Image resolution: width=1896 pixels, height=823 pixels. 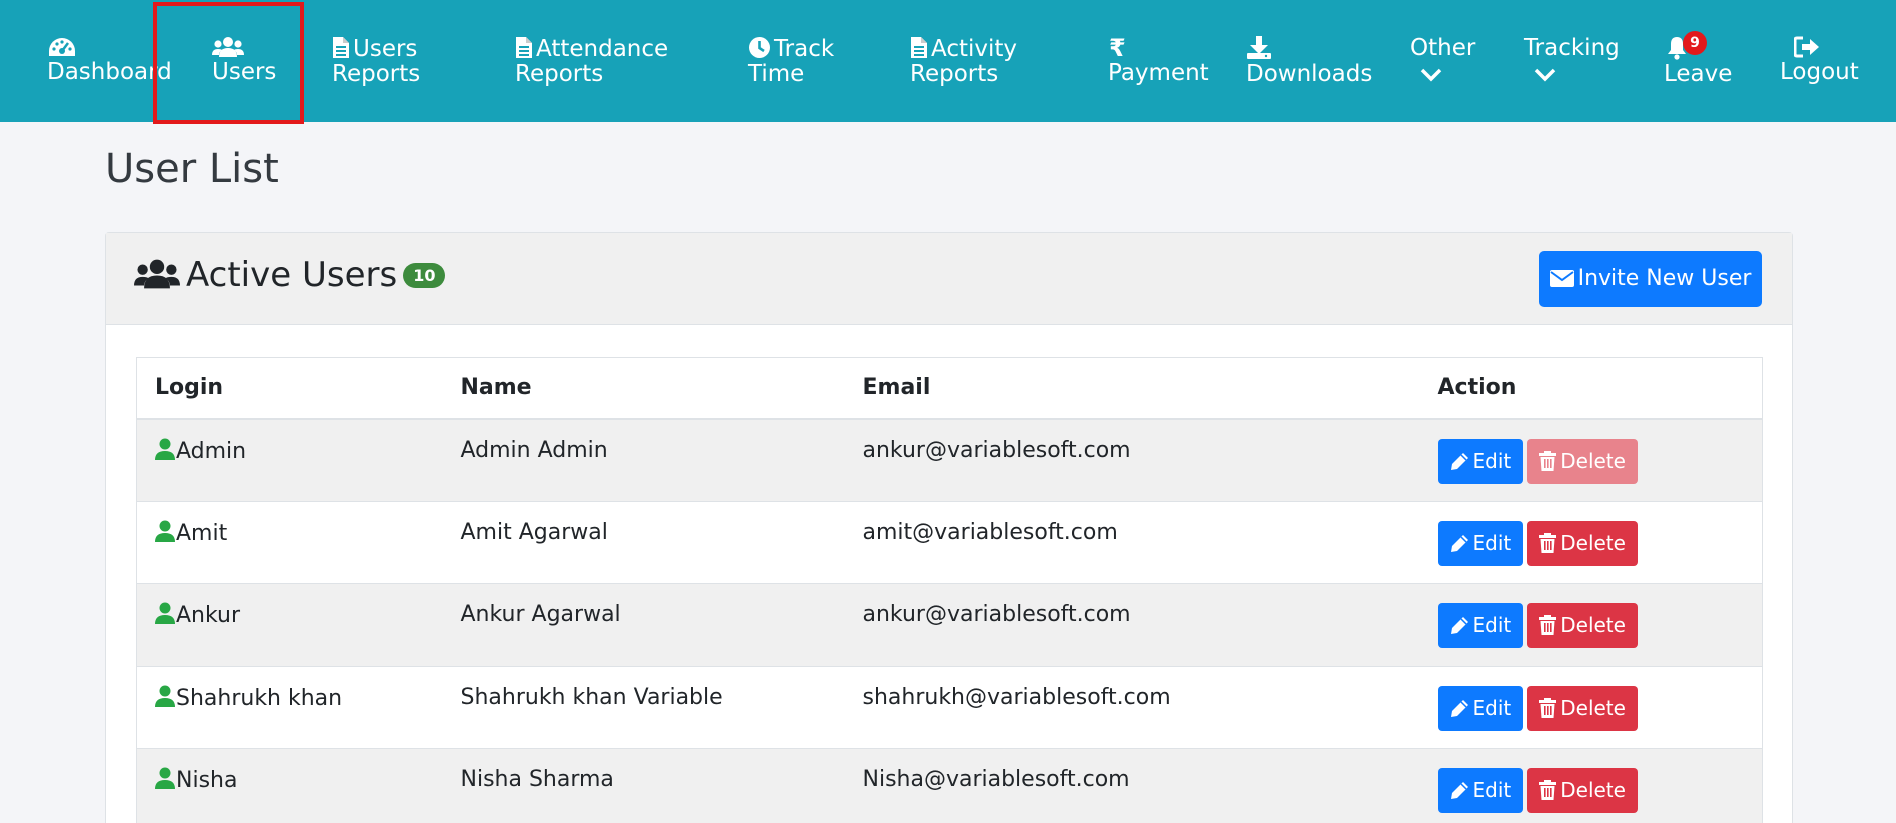 I want to click on nav-activity-line2: Reports, so click(x=954, y=74).